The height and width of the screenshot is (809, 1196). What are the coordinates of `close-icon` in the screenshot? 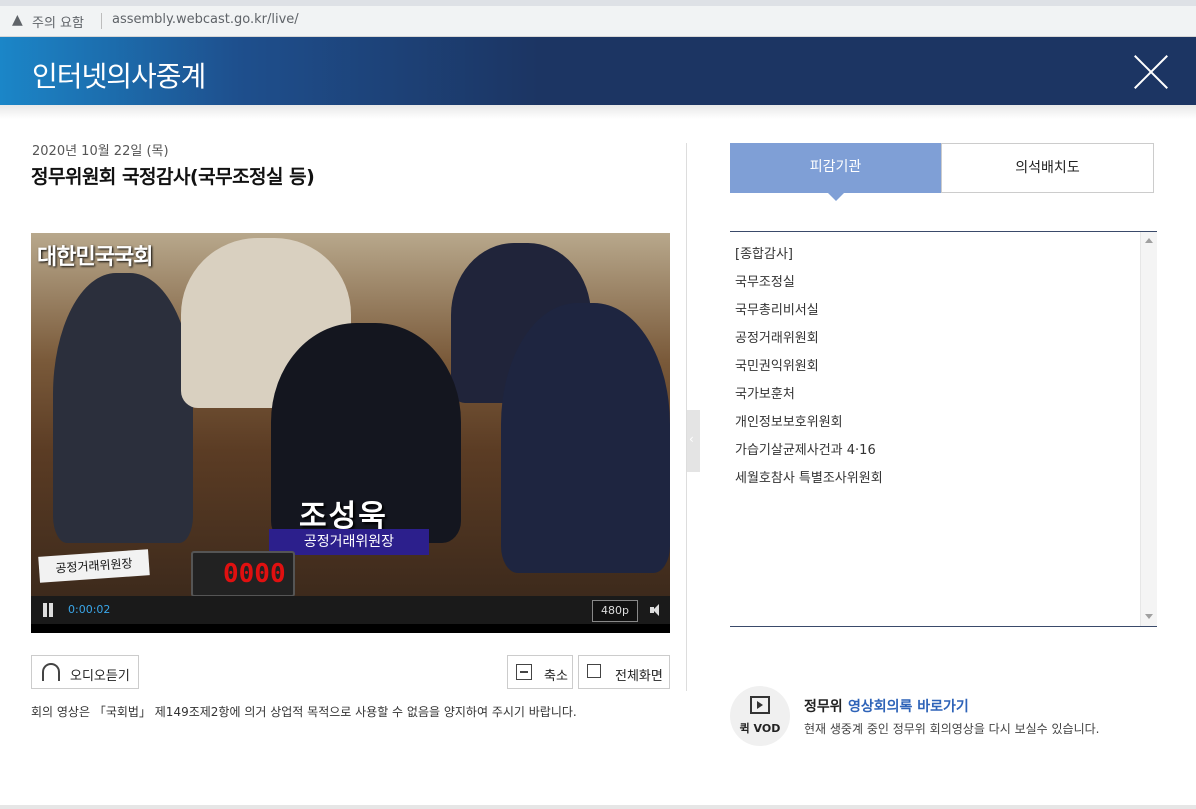 It's located at (1151, 72).